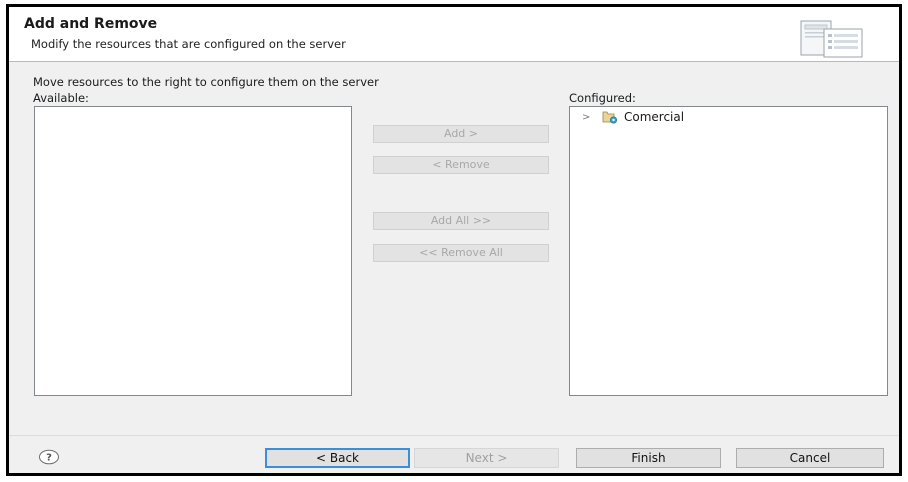 The height and width of the screenshot is (482, 908). I want to click on back-button: < Back, so click(337, 458).